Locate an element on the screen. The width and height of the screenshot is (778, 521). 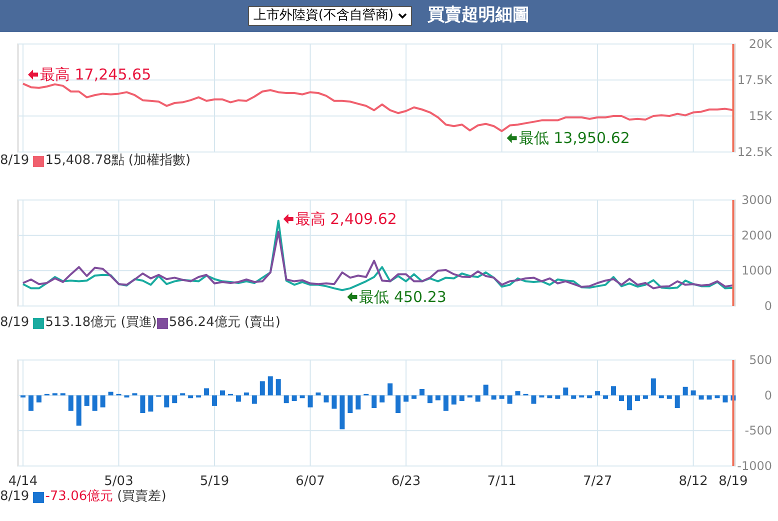
y-axis-label: 0 is located at coordinates (768, 395).